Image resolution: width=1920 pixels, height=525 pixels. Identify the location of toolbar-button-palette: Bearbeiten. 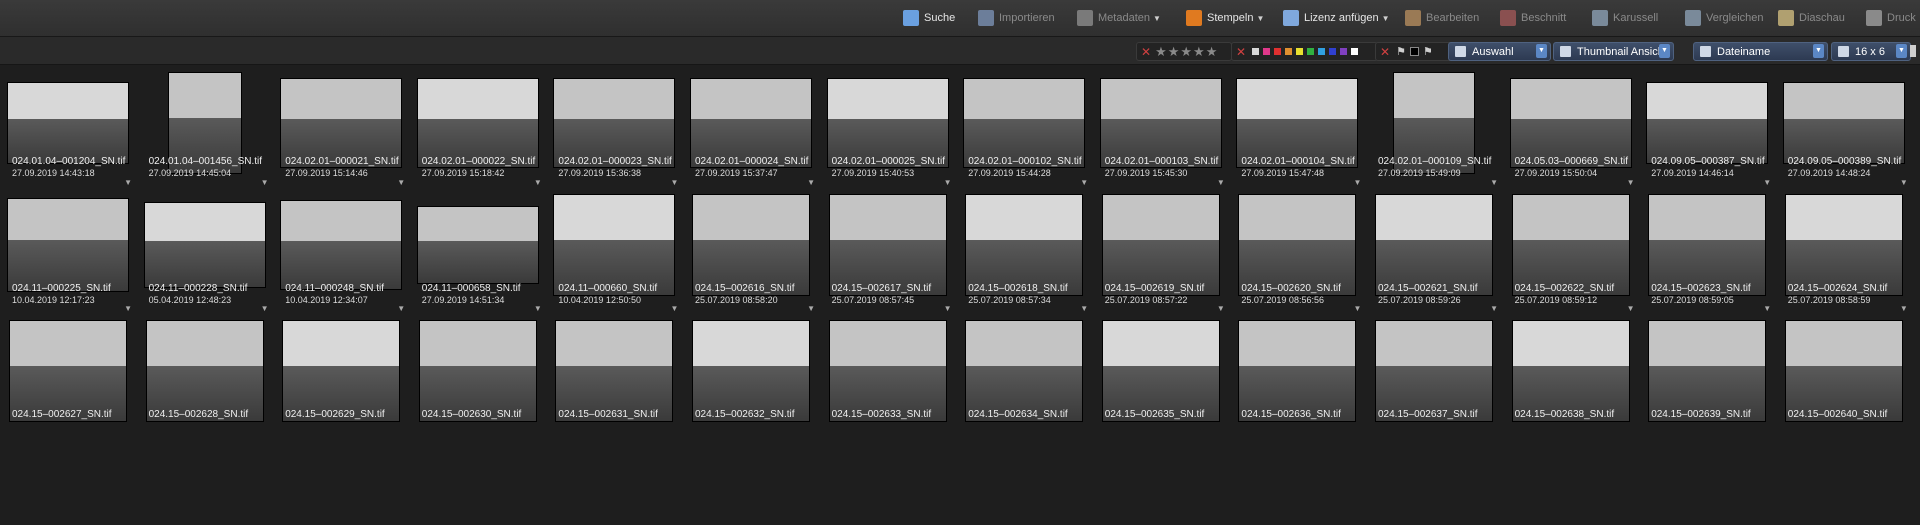
(1442, 18).